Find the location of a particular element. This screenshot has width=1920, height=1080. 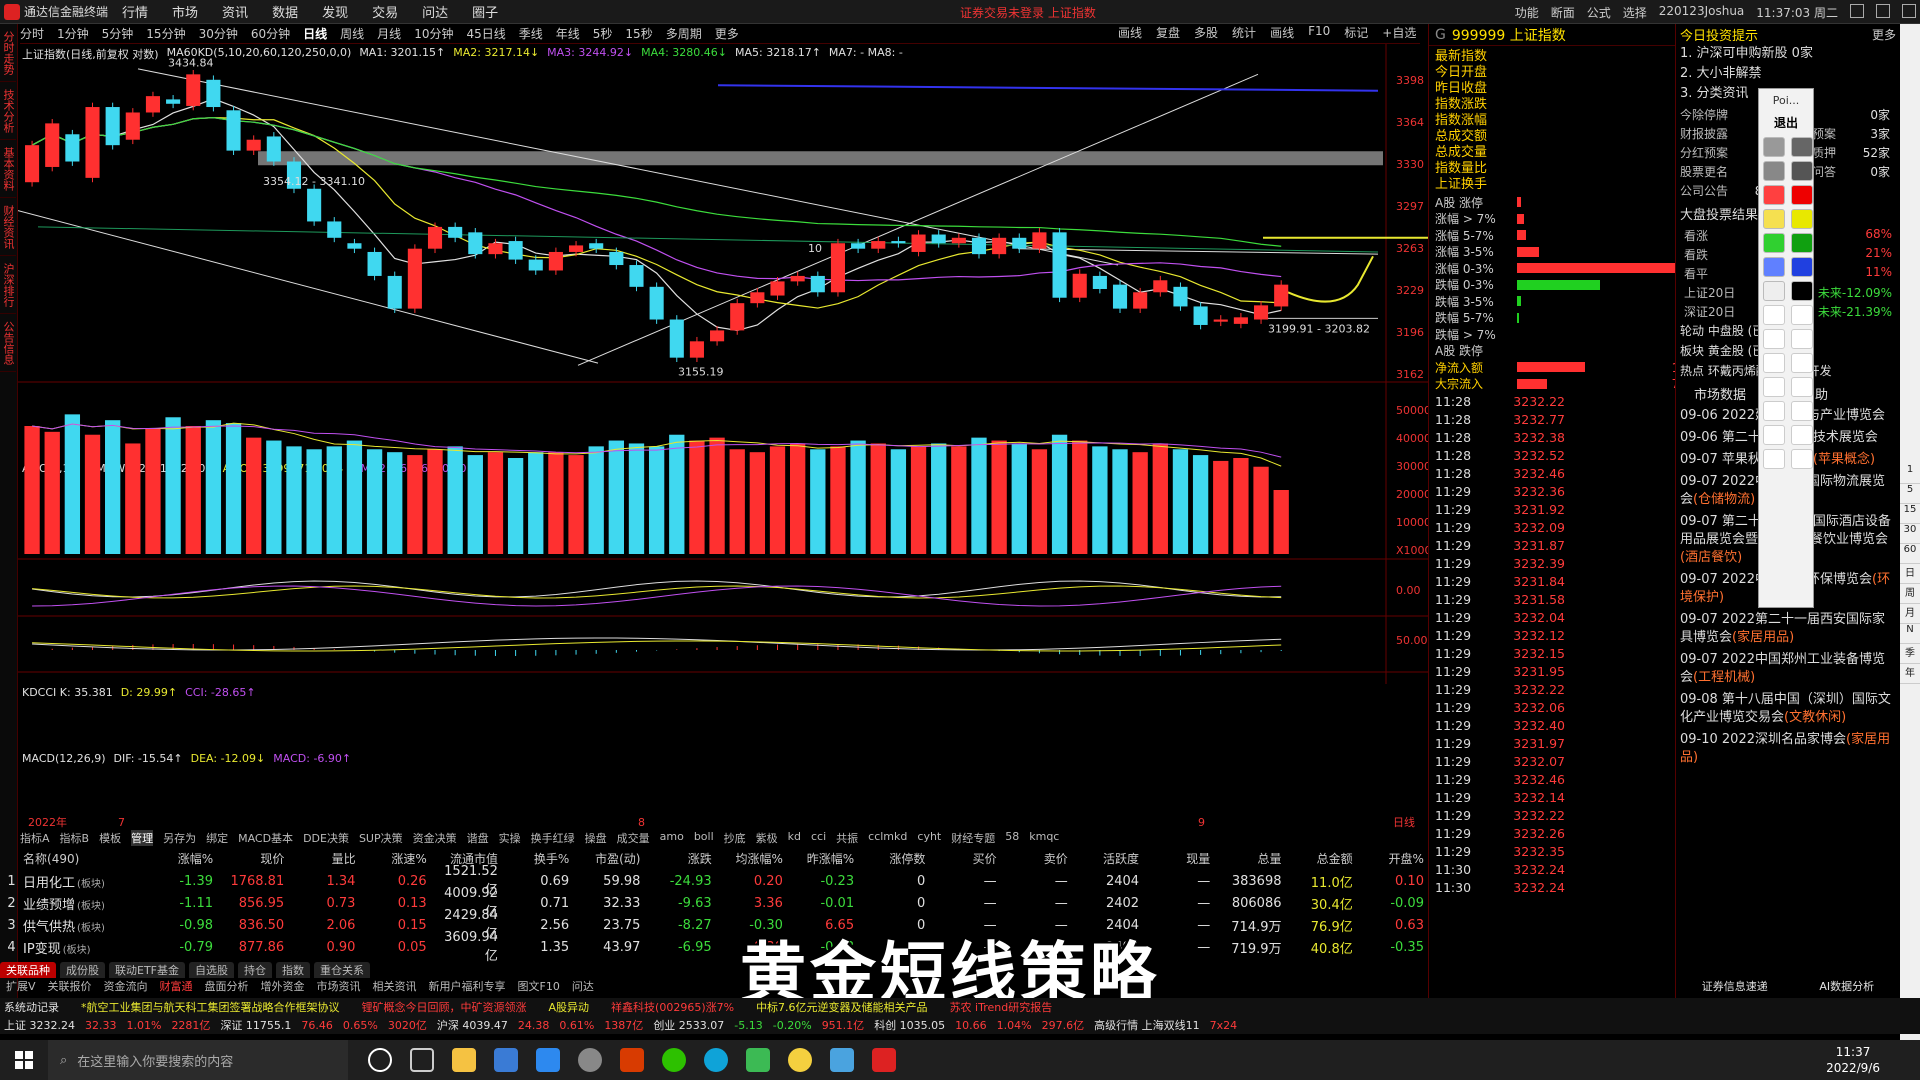

period-tab: 5秒 is located at coordinates (603, 33).